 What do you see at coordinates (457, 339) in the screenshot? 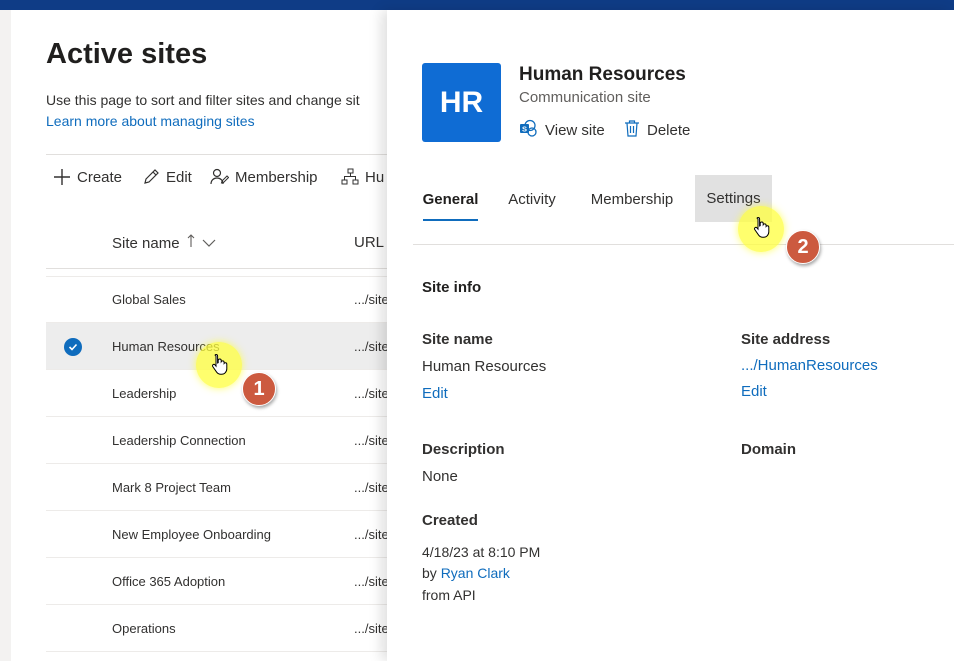
I see `site-name-label: Site name` at bounding box center [457, 339].